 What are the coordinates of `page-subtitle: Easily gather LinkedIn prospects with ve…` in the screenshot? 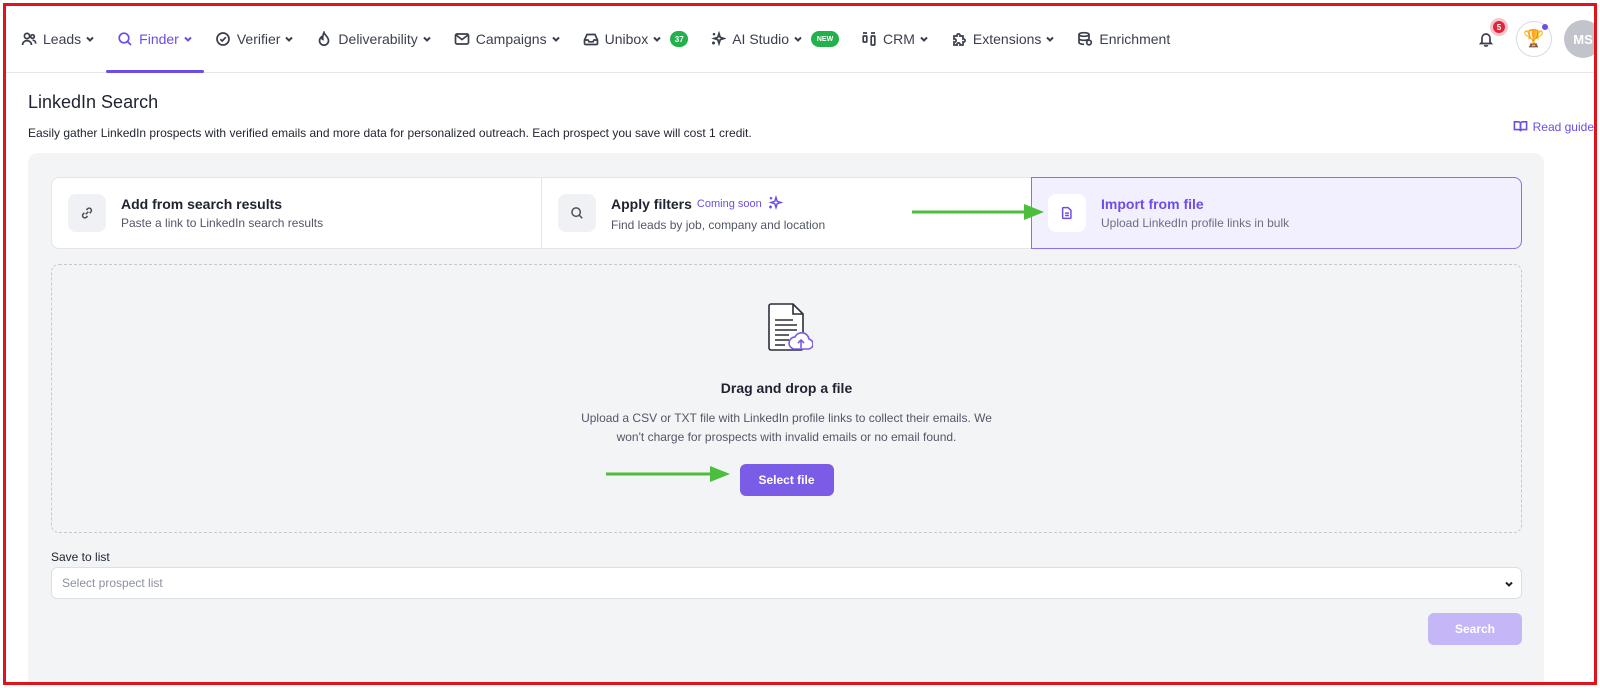 It's located at (390, 133).